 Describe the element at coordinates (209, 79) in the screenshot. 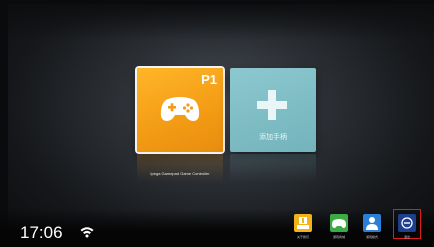

I see `player-badge: P1` at that location.